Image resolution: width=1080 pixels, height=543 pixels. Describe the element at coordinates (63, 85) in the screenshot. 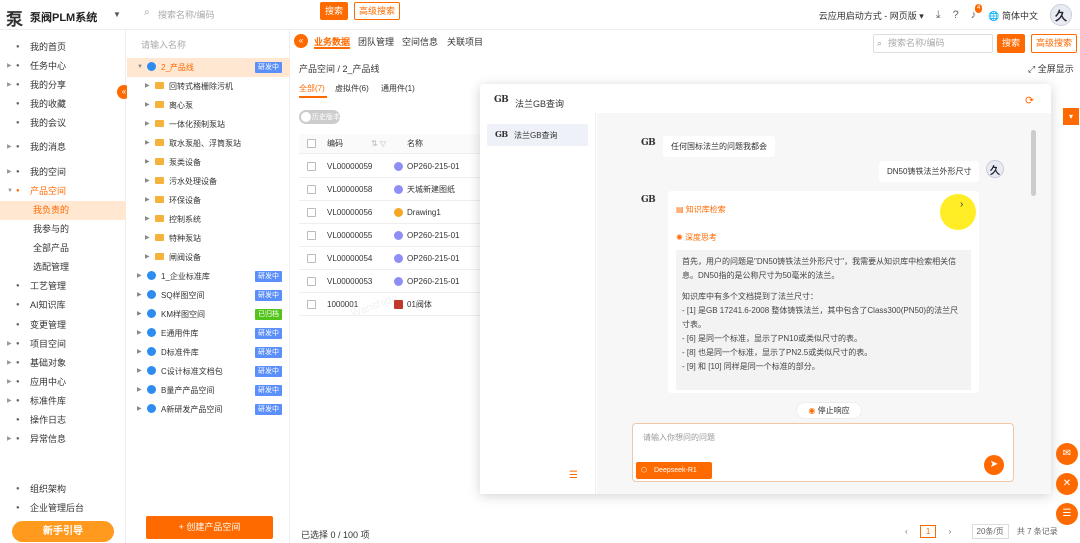

I see `sidebar-item-2: ▶ ● 我的分享` at that location.